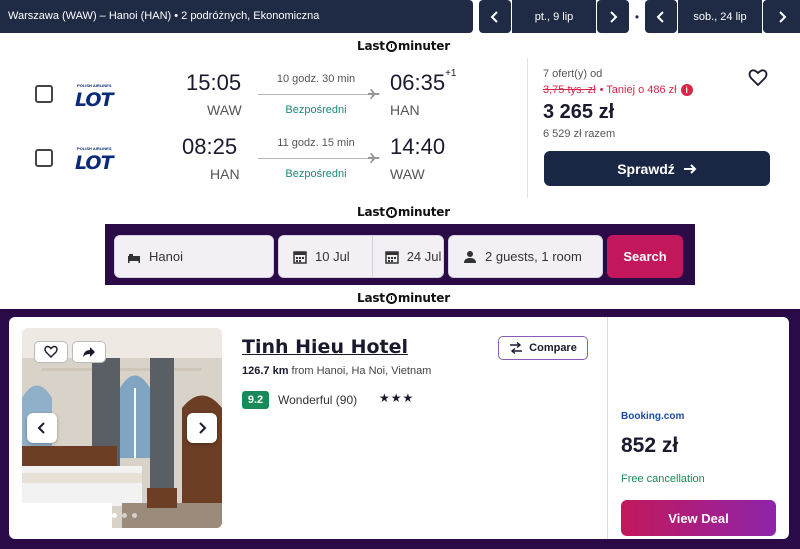 The width and height of the screenshot is (800, 549). I want to click on save-hotel-button, so click(51, 352).